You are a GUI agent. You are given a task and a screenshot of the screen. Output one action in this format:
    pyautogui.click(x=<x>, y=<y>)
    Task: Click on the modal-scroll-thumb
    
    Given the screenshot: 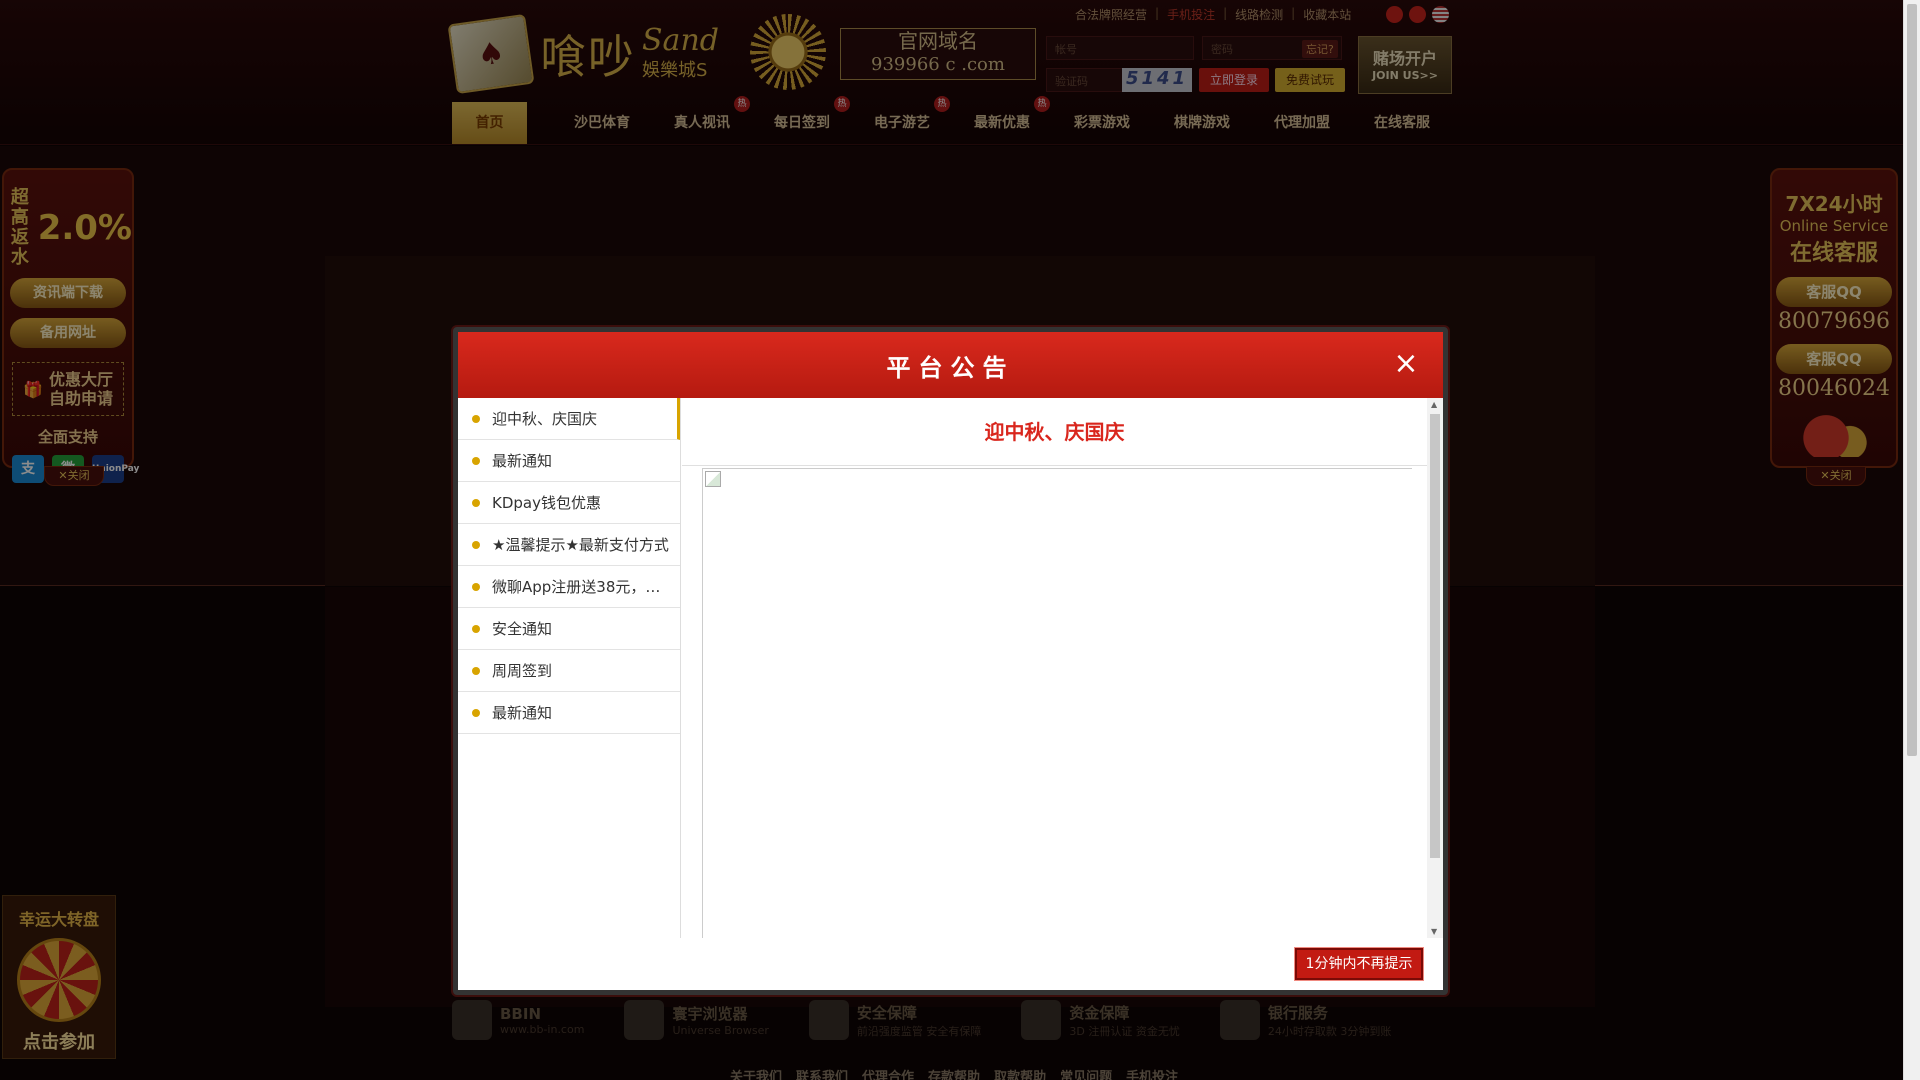 What is the action you would take?
    pyautogui.click(x=1435, y=636)
    